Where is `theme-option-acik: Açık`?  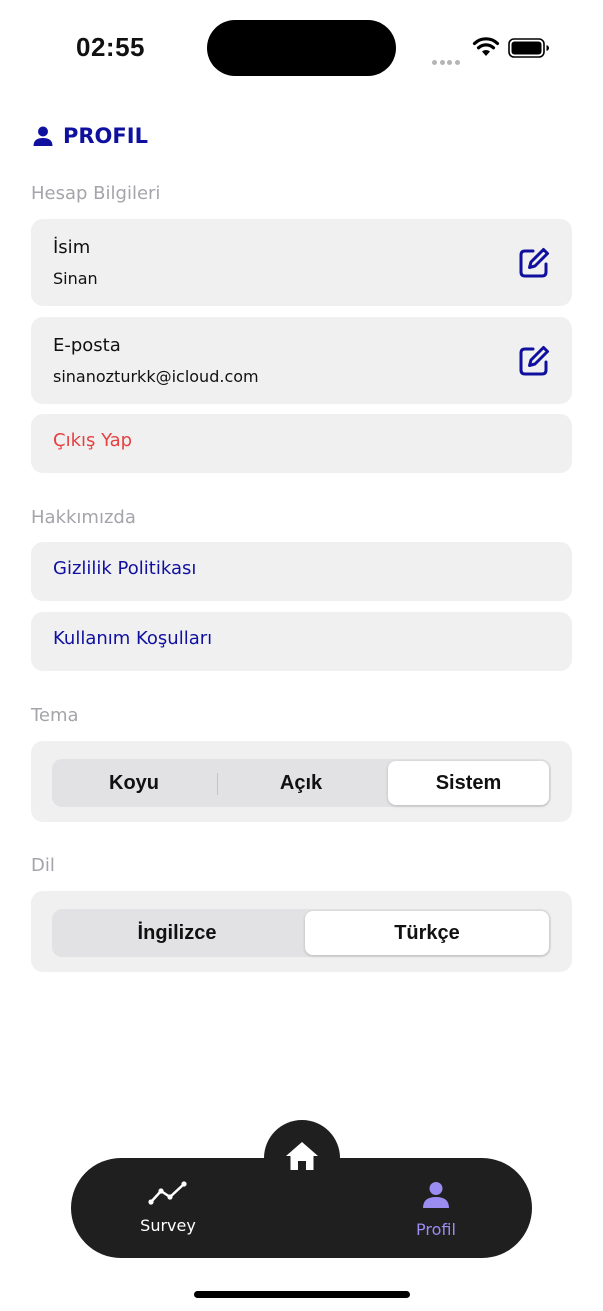
theme-option-acik: Açık is located at coordinates (301, 783).